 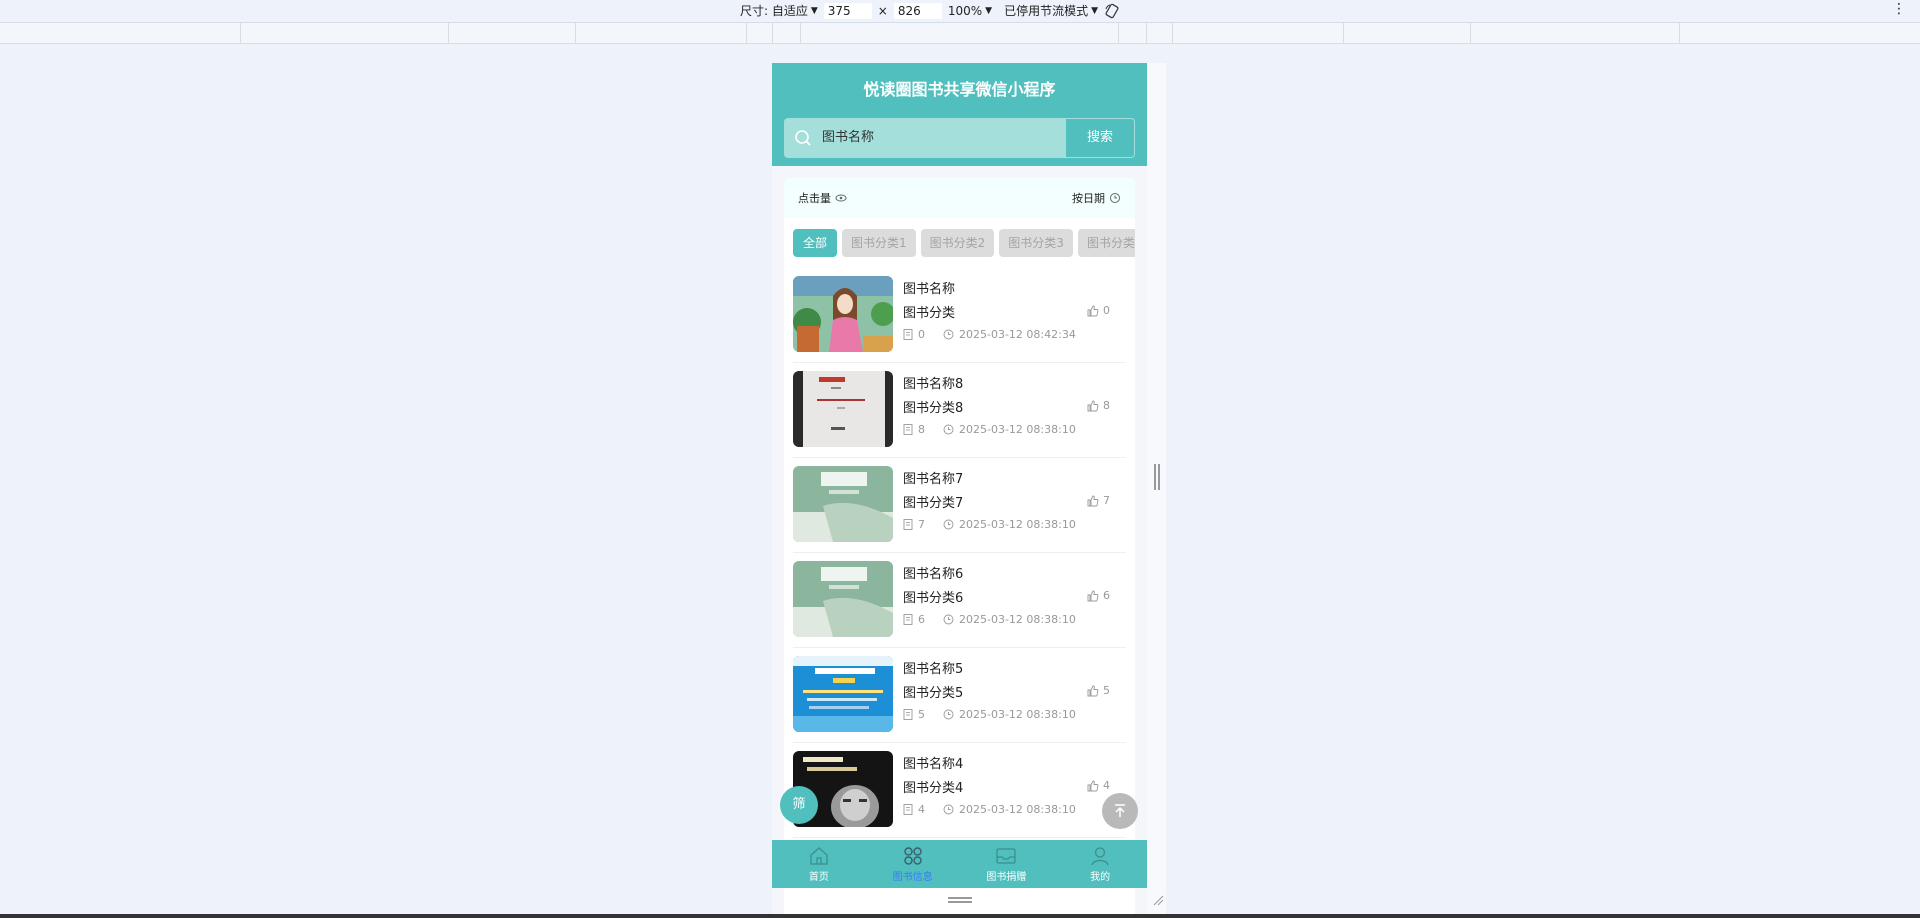 What do you see at coordinates (879, 243) in the screenshot?
I see `category-tab: 图书分类1` at bounding box center [879, 243].